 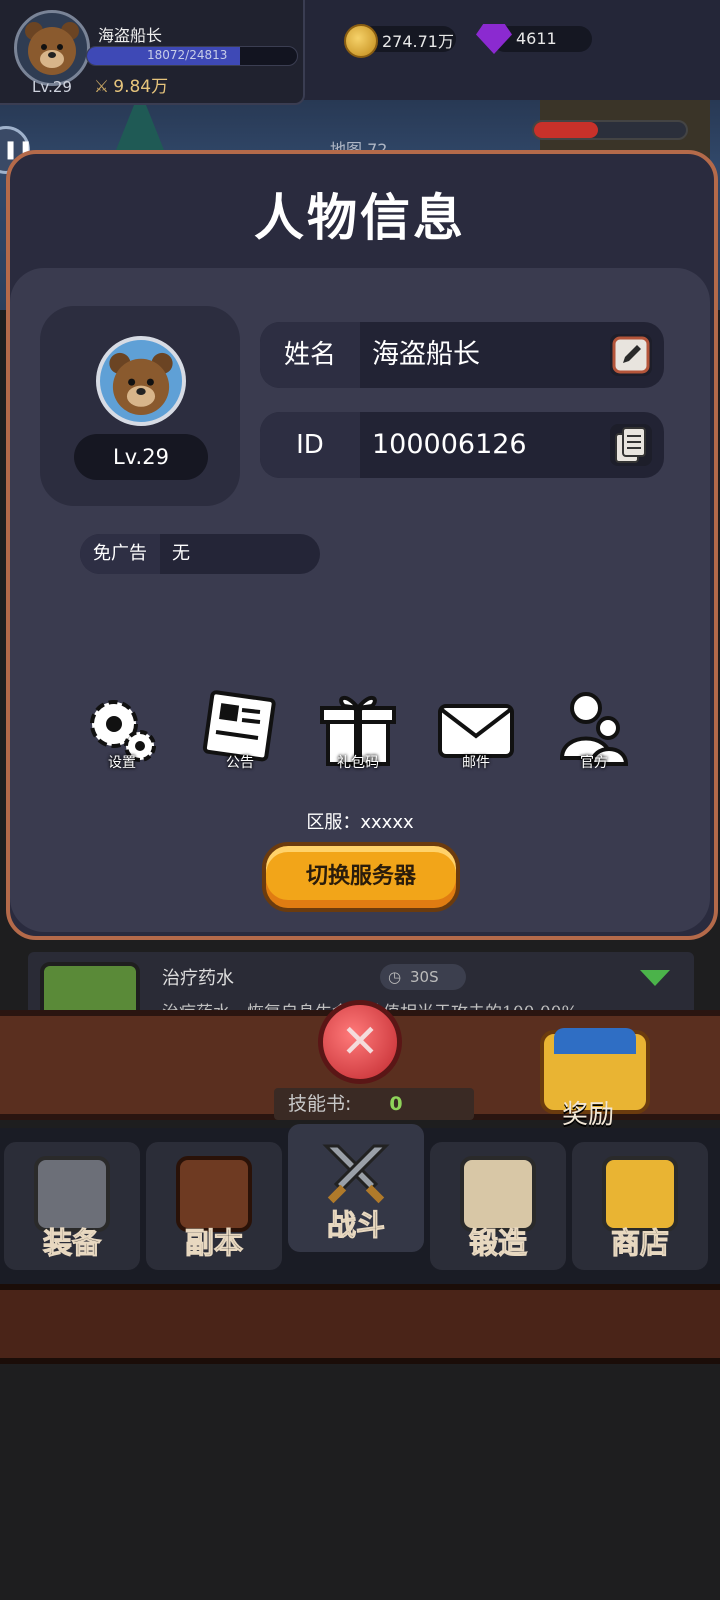 I want to click on mail-button: 邮件, so click(x=476, y=730).